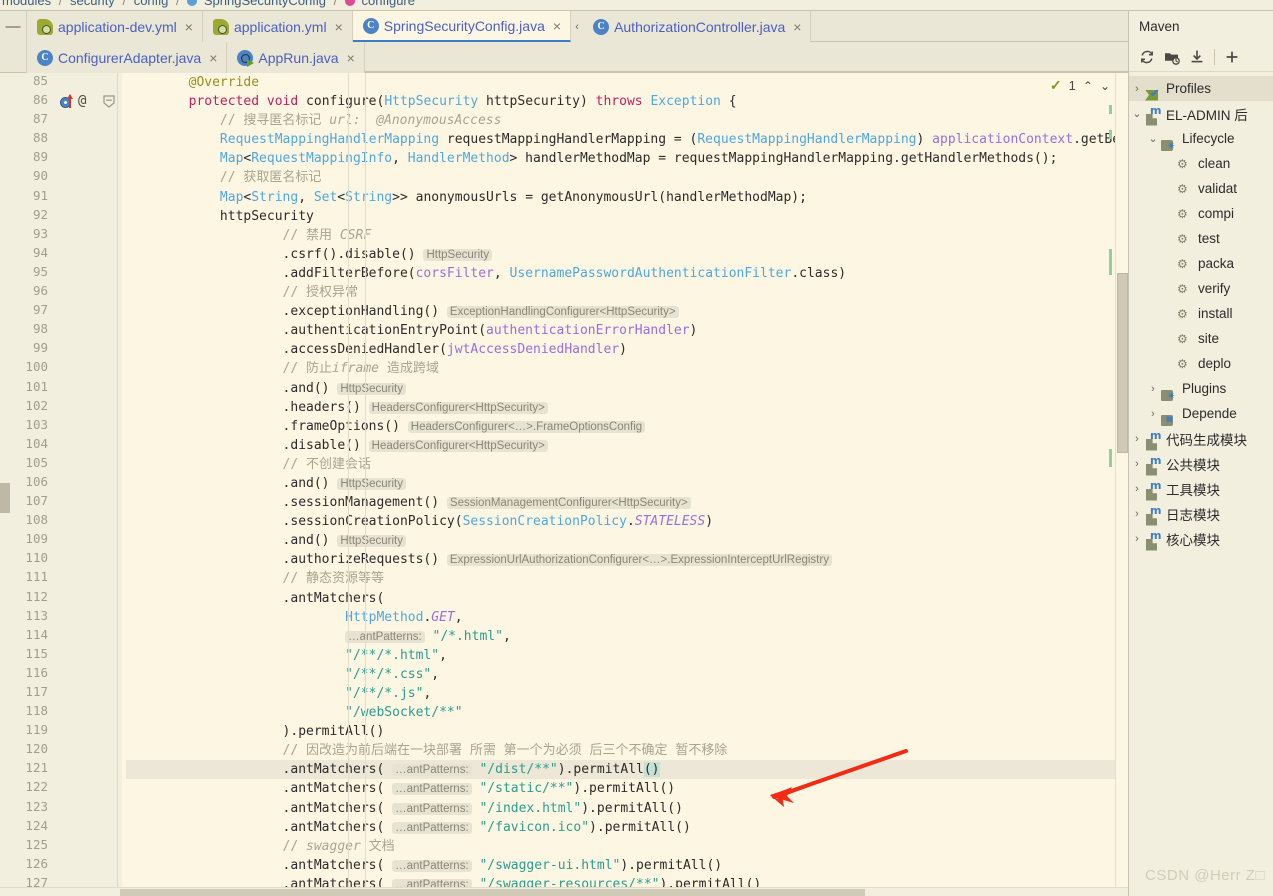 This screenshot has width=1273, height=896. What do you see at coordinates (1201, 238) in the screenshot?
I see `maven-tree-item: ⚙ test` at bounding box center [1201, 238].